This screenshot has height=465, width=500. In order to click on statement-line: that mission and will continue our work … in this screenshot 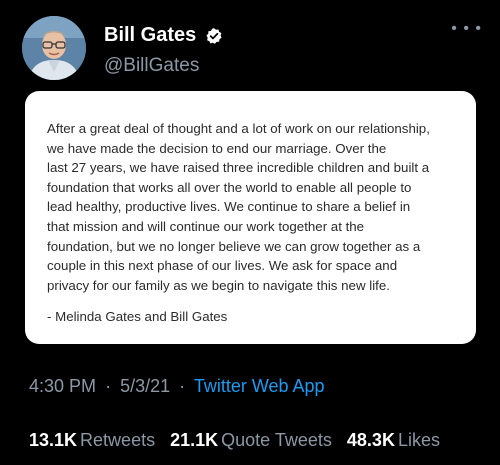, I will do `click(206, 226)`.